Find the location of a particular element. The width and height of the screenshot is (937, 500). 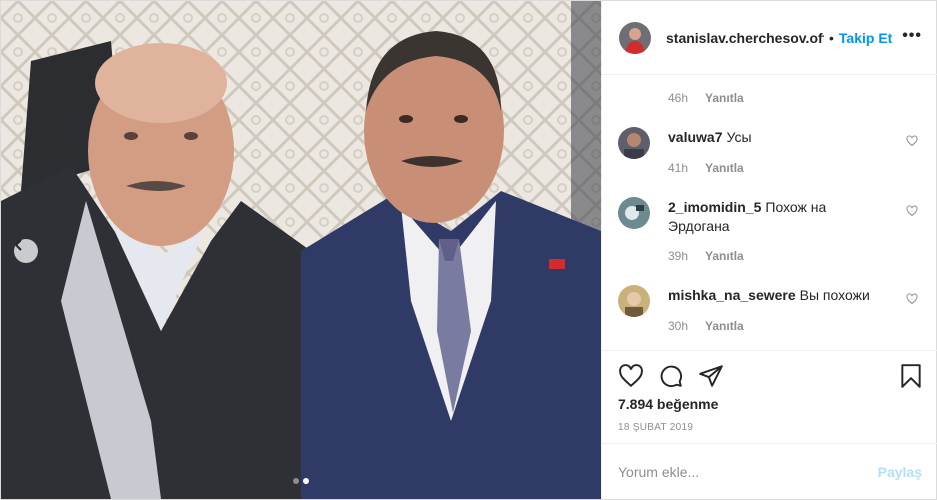

comment-text: valuwa7 Усы is located at coordinates (775, 137).